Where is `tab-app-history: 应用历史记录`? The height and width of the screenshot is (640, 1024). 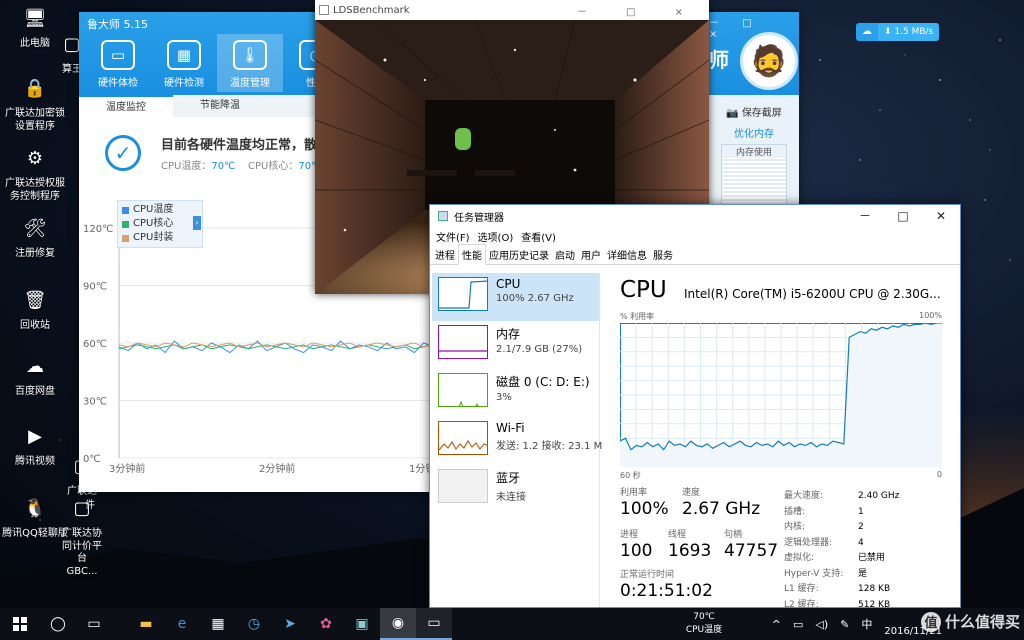 tab-app-history: 应用历史记录 is located at coordinates (519, 254).